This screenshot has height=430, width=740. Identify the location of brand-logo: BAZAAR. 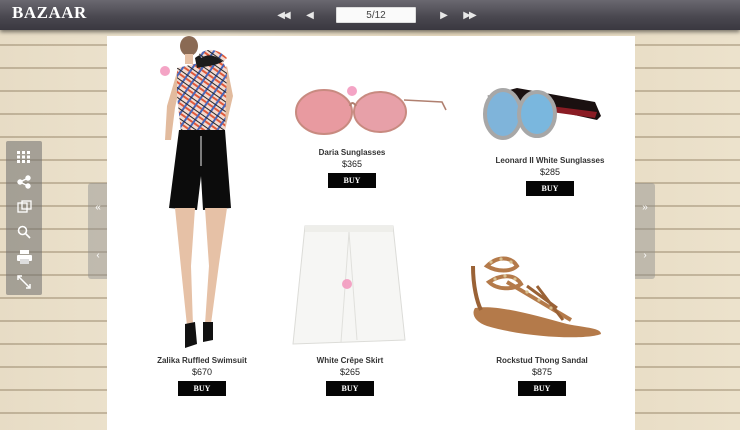
(49, 12).